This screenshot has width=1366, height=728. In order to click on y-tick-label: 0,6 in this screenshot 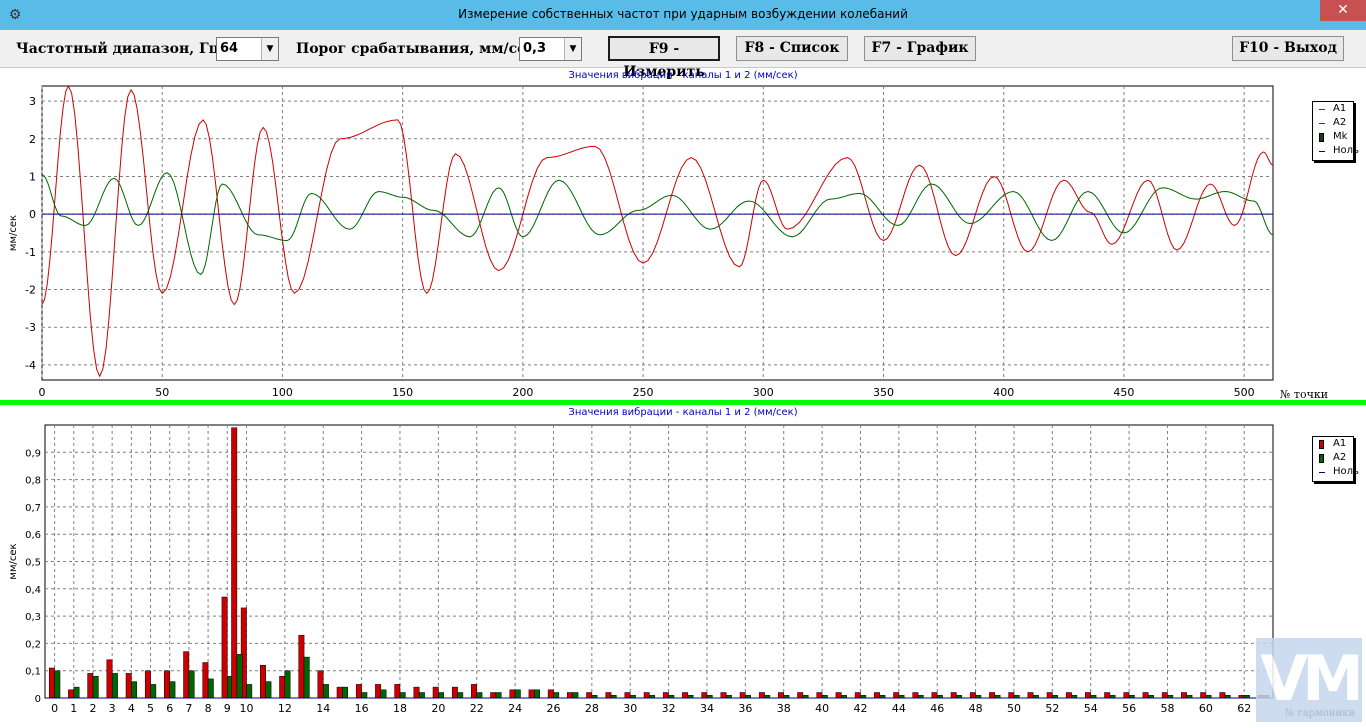, I will do `click(33, 535)`.